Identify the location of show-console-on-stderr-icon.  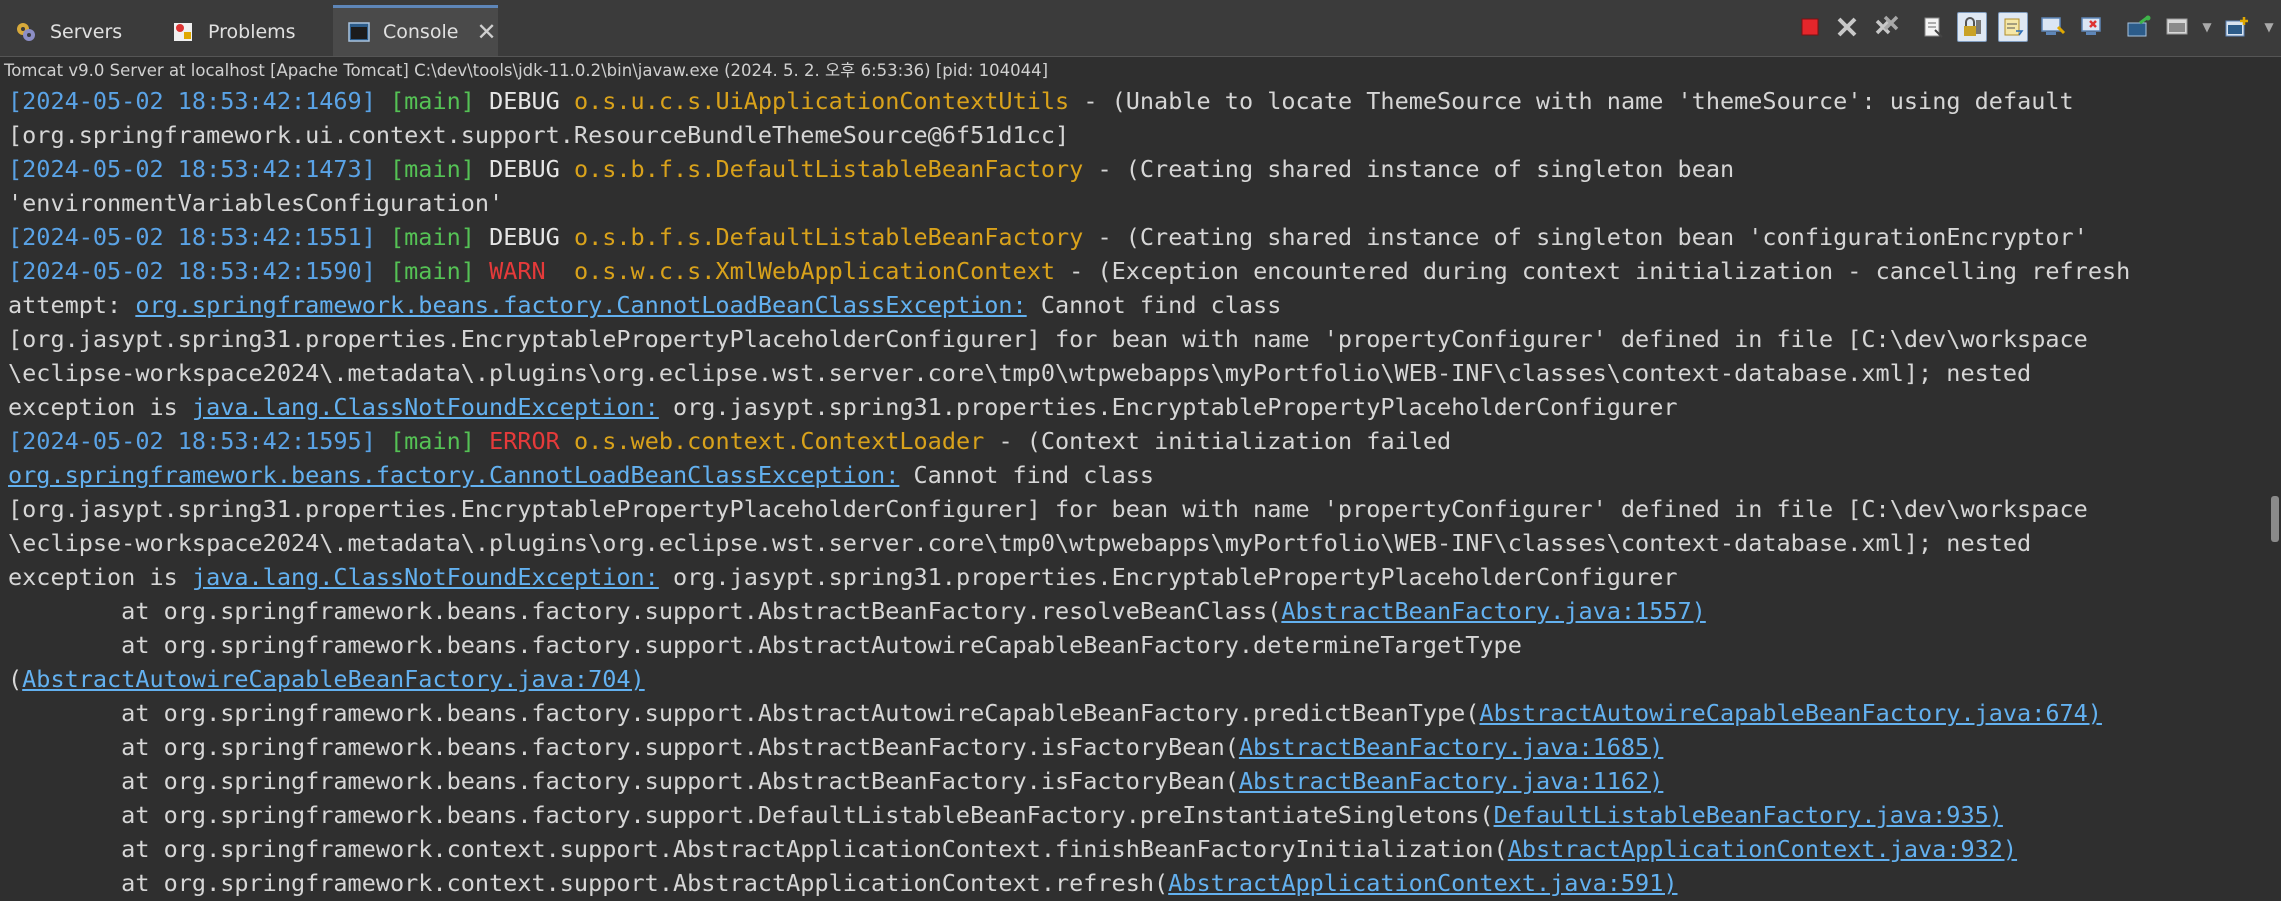
(2093, 27).